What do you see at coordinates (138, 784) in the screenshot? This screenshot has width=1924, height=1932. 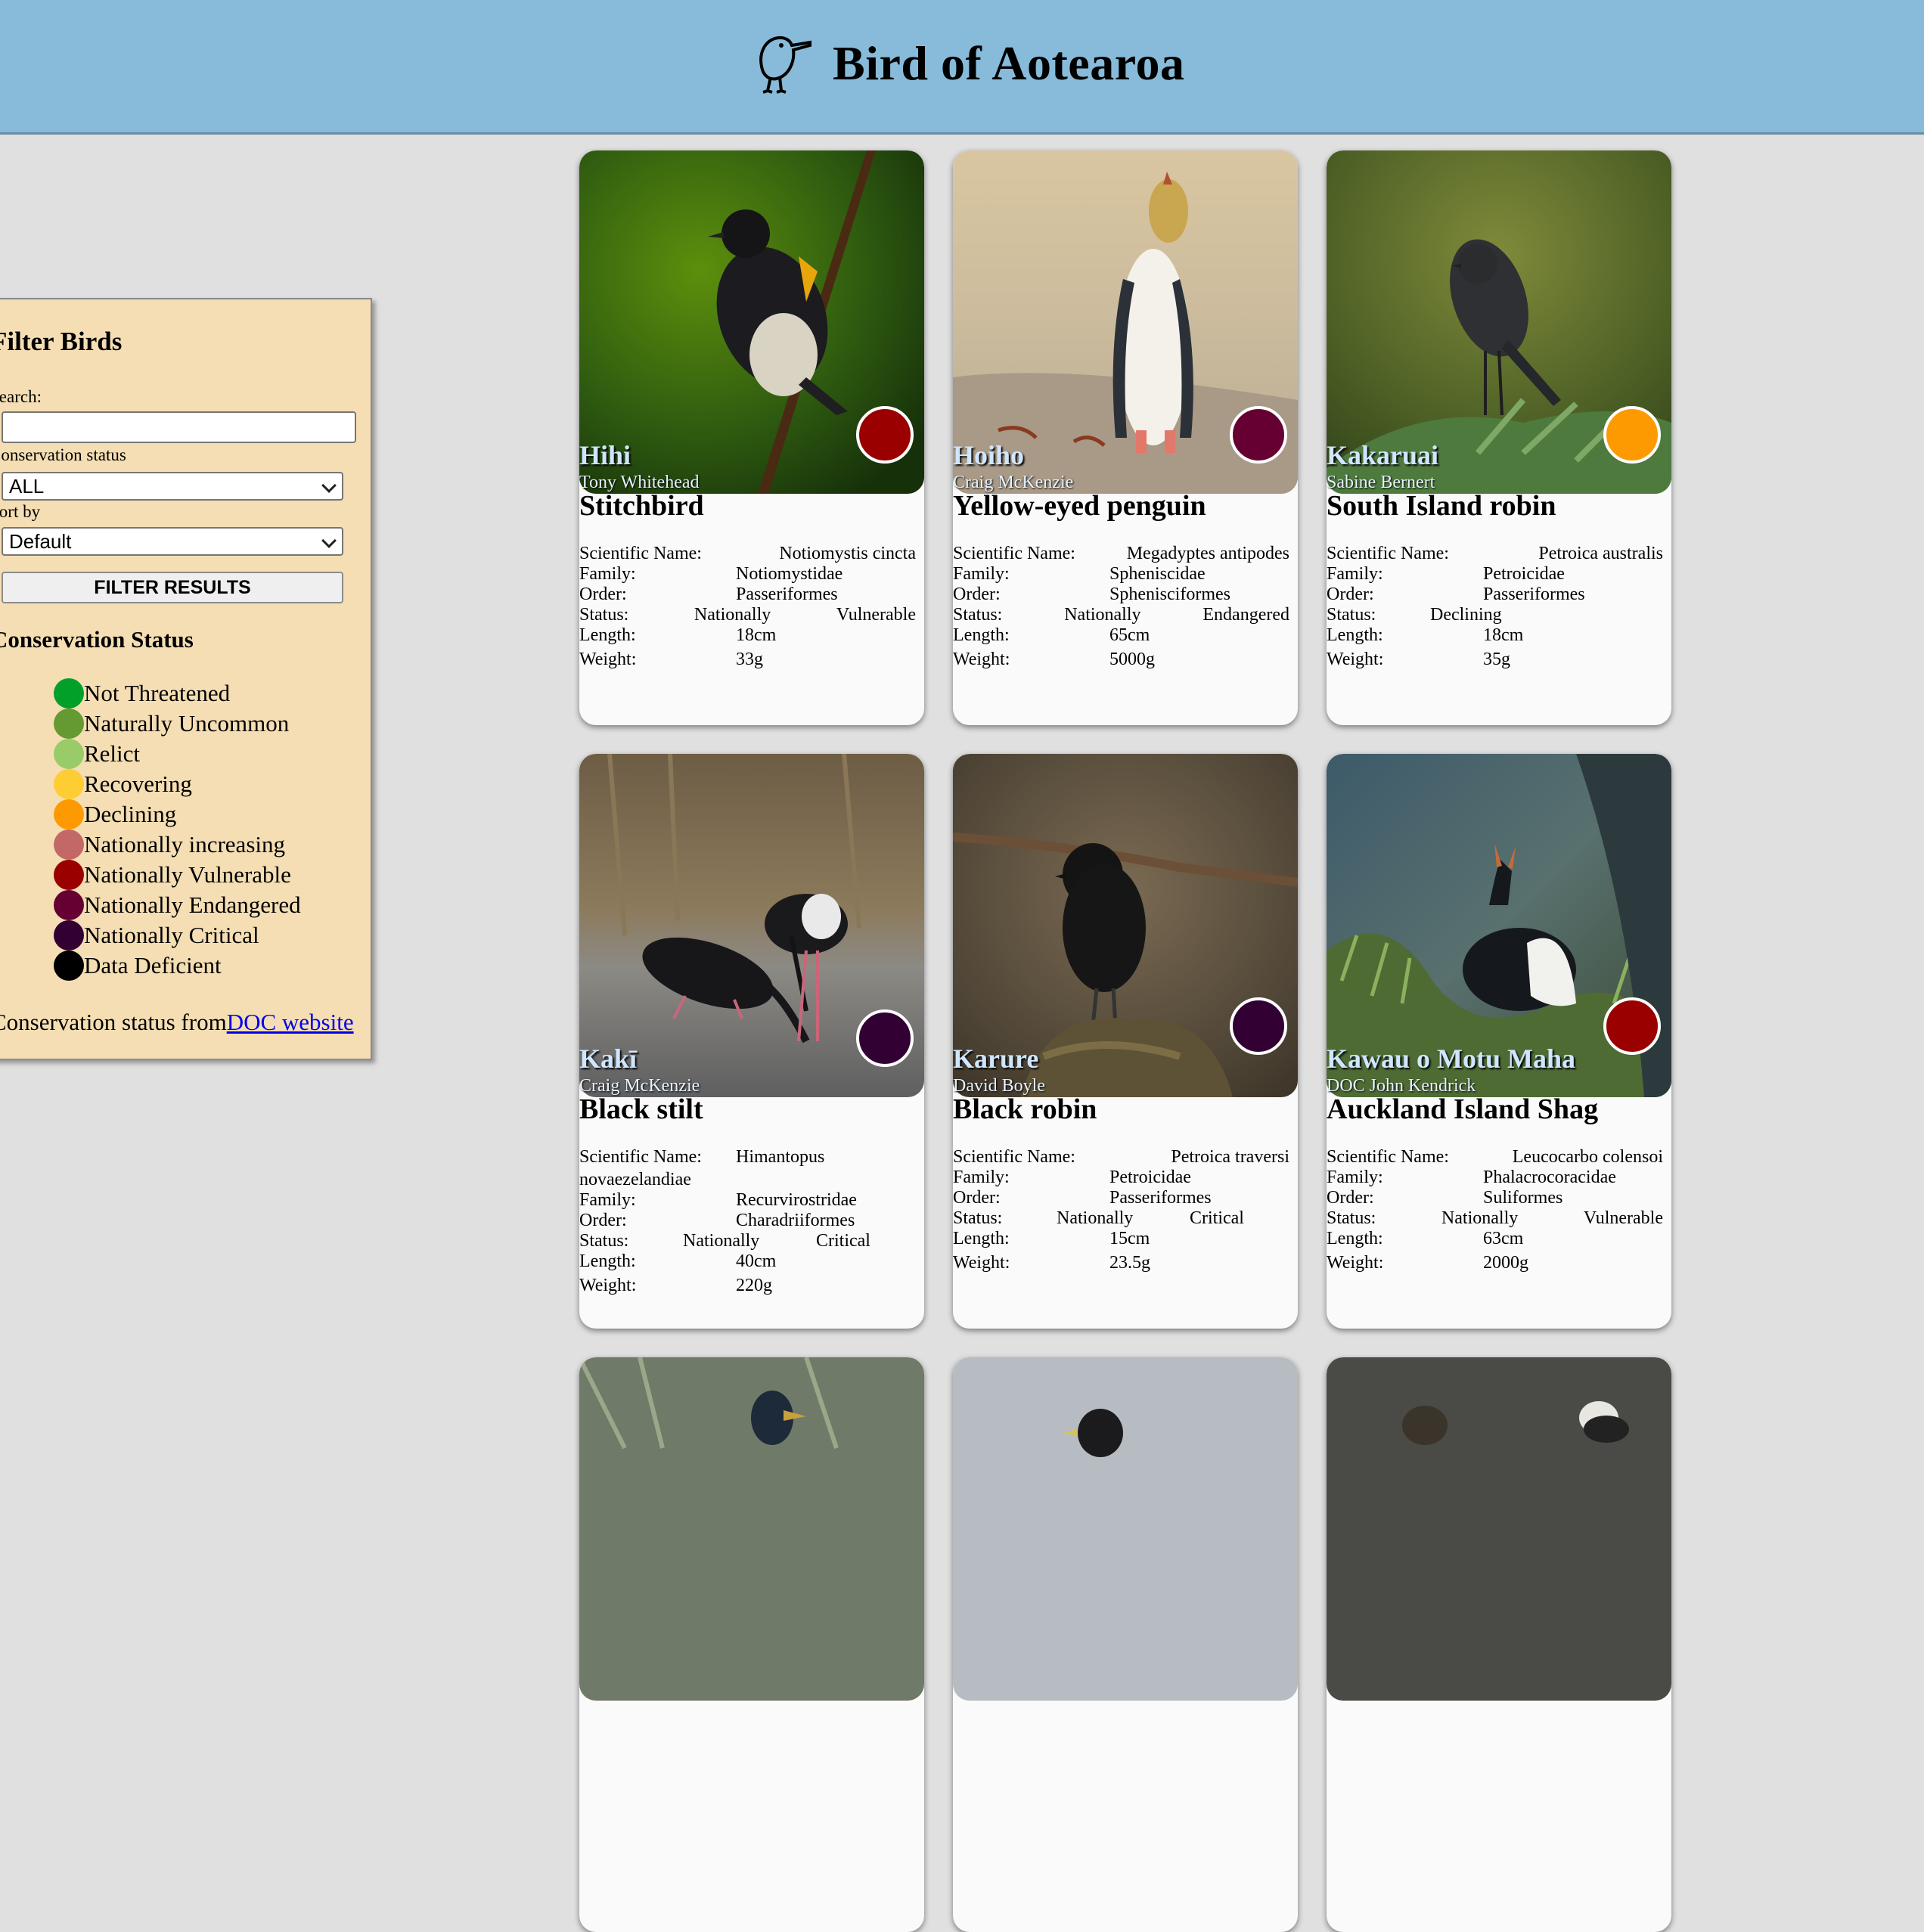 I see `legend-label: Recovering` at bounding box center [138, 784].